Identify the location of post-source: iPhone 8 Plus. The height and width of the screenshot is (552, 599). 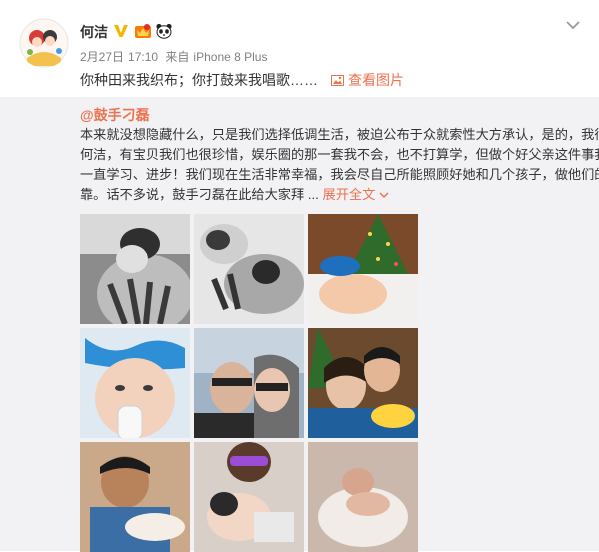
(230, 57).